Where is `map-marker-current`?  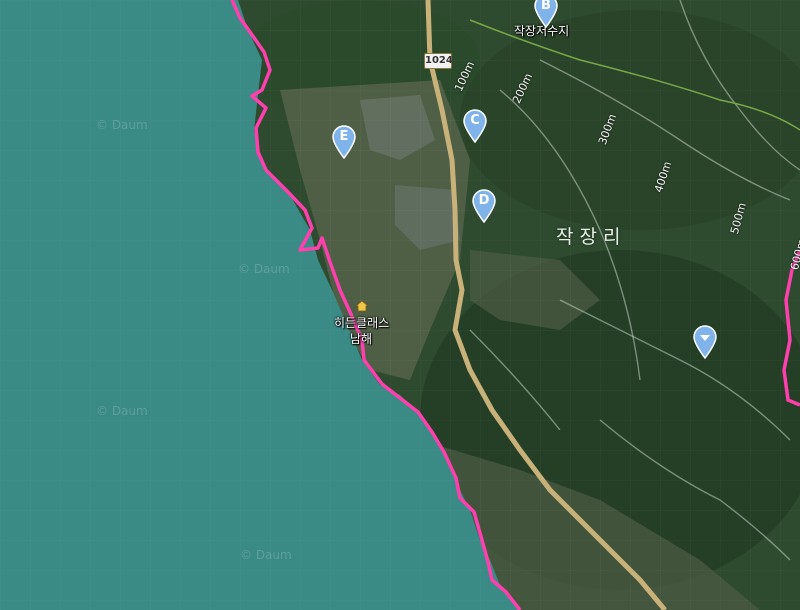 map-marker-current is located at coordinates (705, 342).